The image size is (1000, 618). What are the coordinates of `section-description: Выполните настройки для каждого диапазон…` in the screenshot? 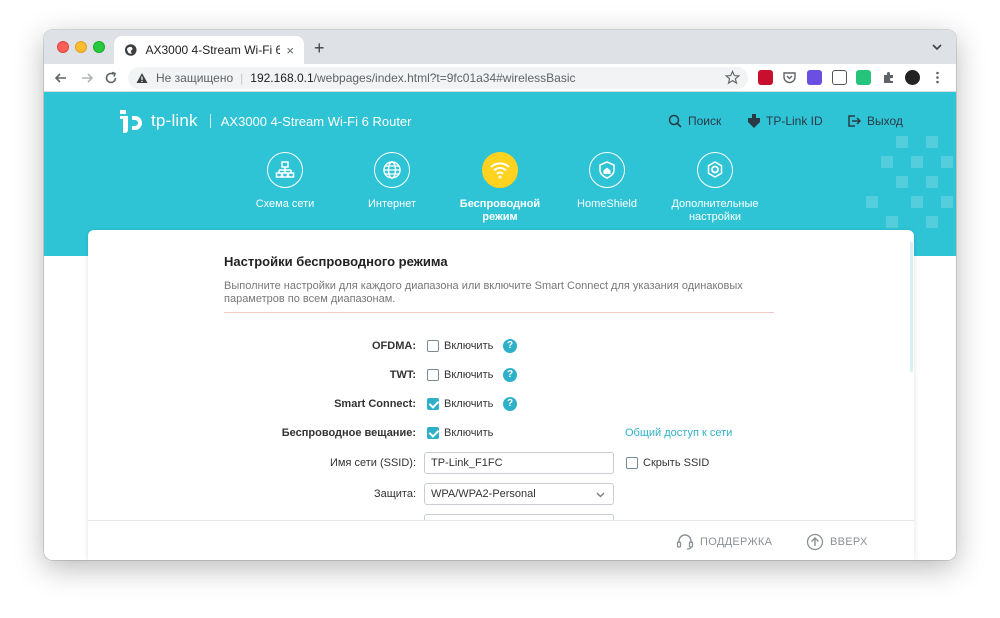 It's located at (483, 292).